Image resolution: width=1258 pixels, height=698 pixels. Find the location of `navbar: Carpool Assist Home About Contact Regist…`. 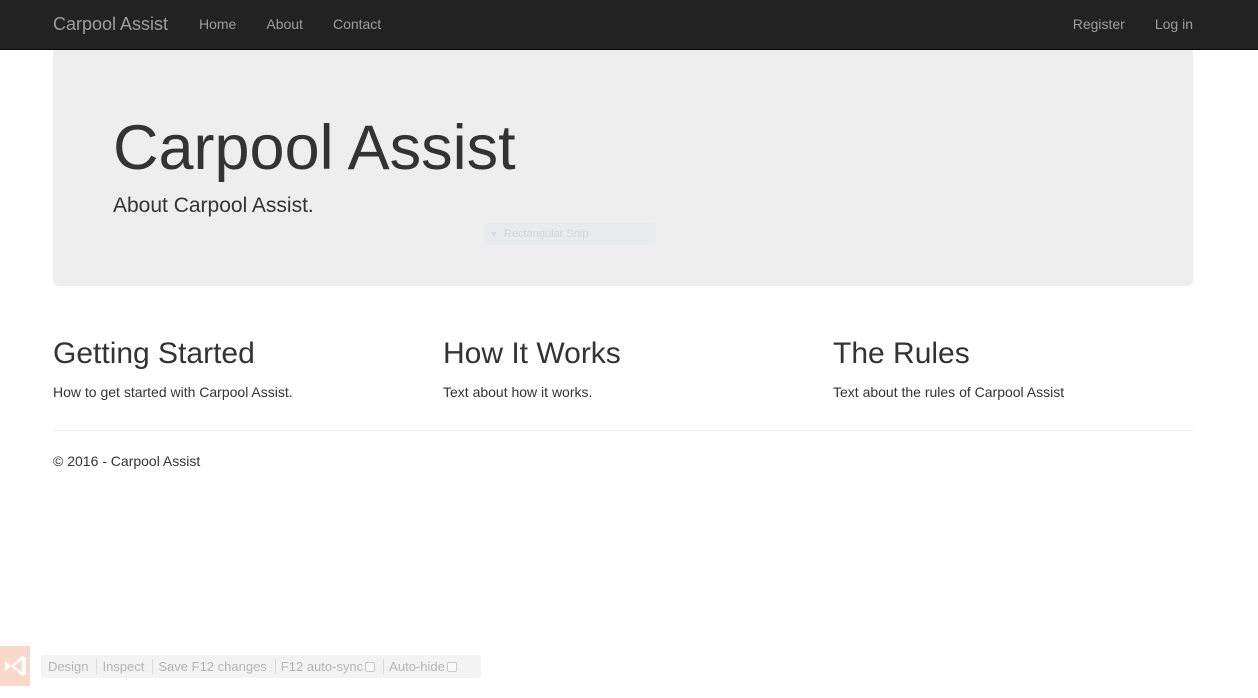

navbar: Carpool Assist Home About Contact Regist… is located at coordinates (629, 25).